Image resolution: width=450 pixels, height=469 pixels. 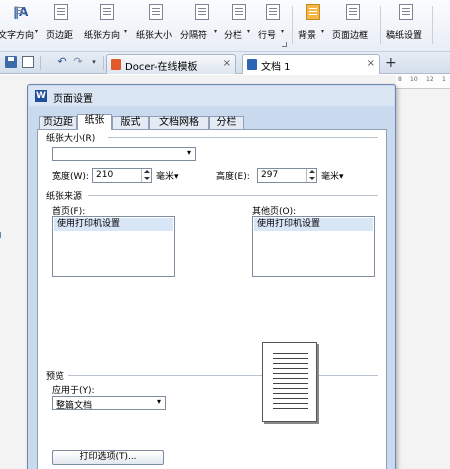 What do you see at coordinates (21, 24) in the screenshot?
I see `text-direction-button: ‖A 文字方向 ▾` at bounding box center [21, 24].